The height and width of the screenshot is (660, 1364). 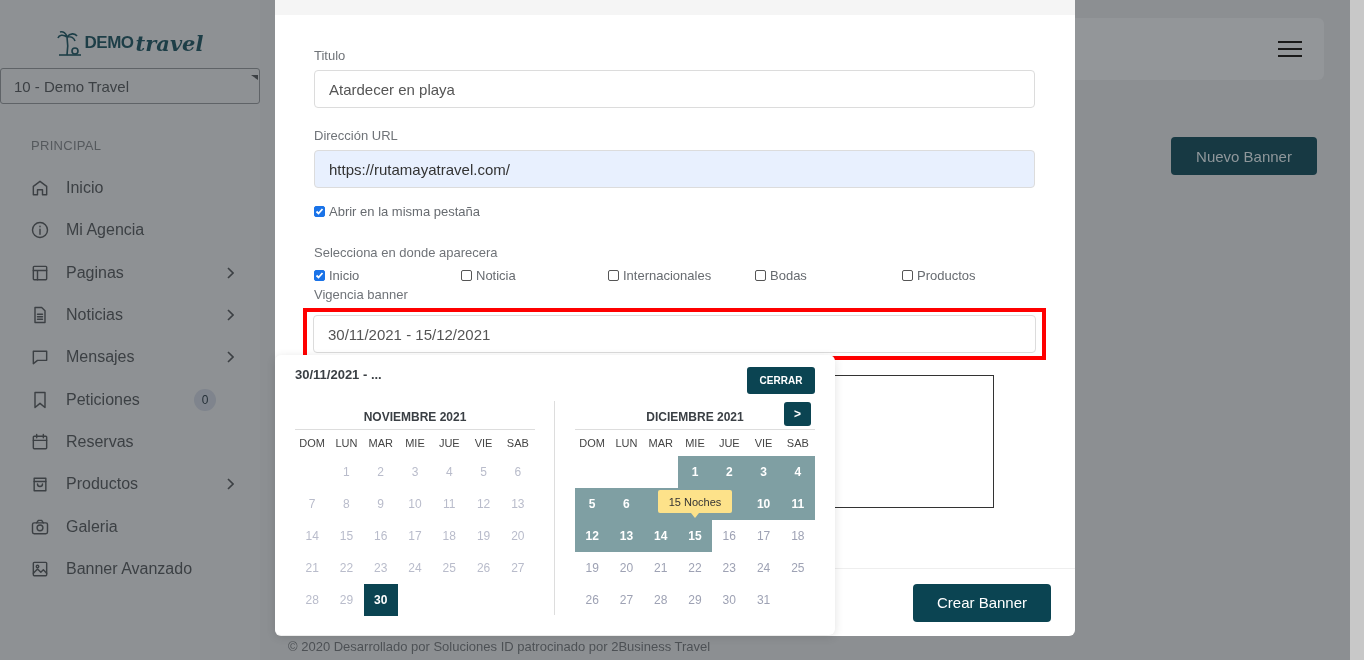 What do you see at coordinates (130, 315) in the screenshot?
I see `sidebar-item: Noticias` at bounding box center [130, 315].